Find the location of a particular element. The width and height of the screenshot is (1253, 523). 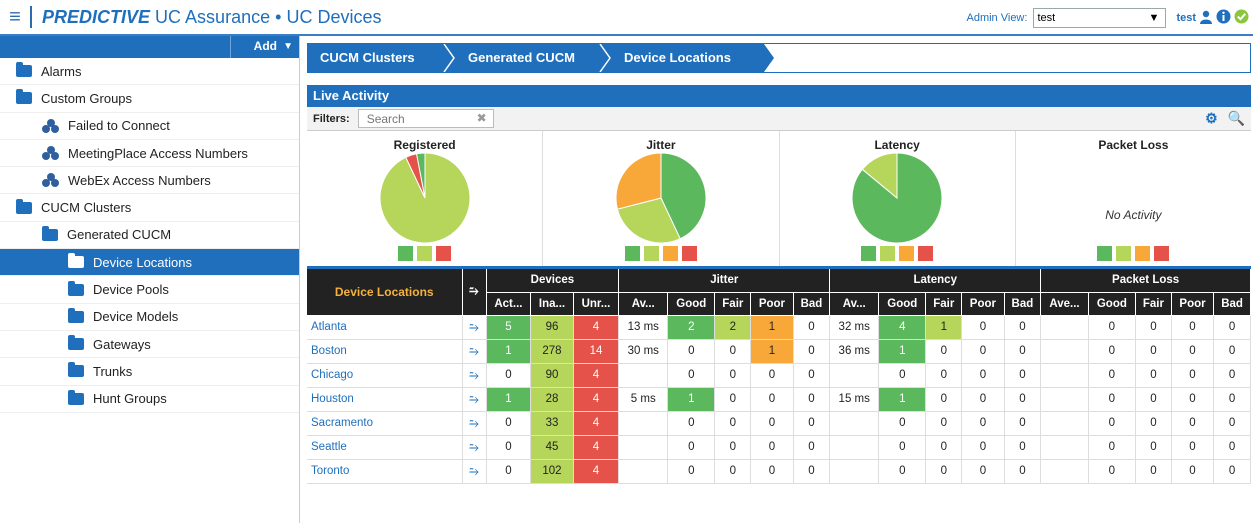

search-input: Search ✖ is located at coordinates (425, 118).